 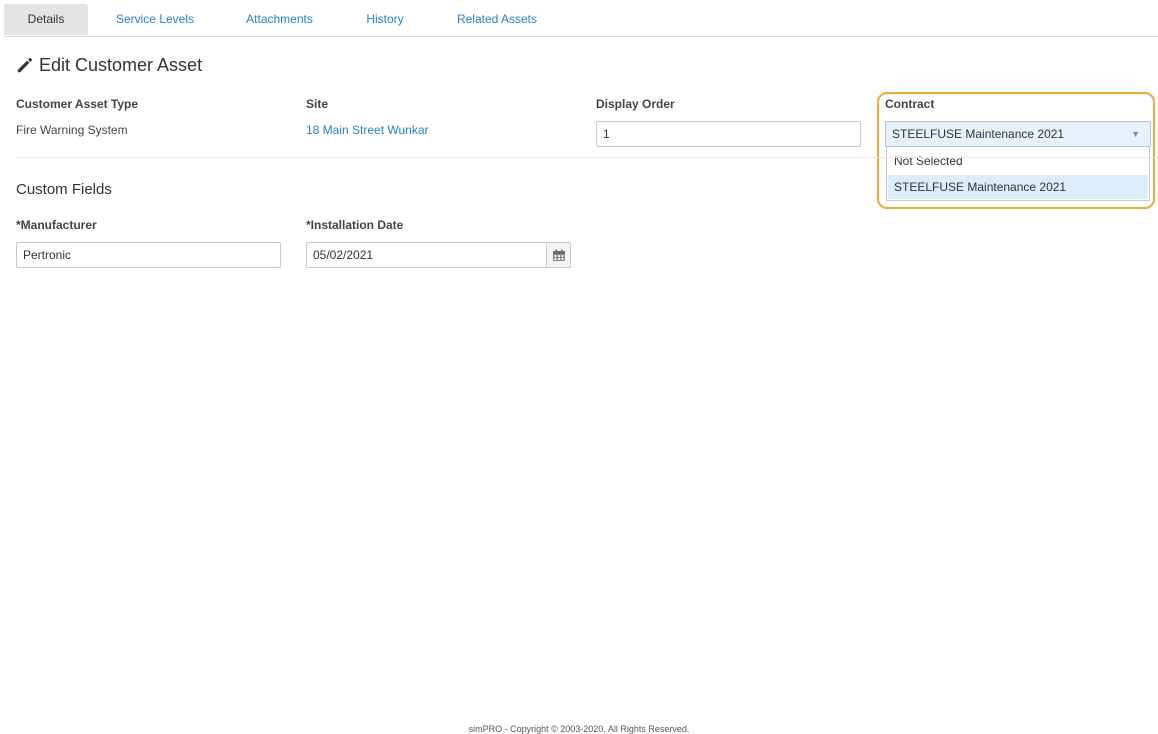 What do you see at coordinates (279, 19) in the screenshot?
I see `tab-attachments: Attachments` at bounding box center [279, 19].